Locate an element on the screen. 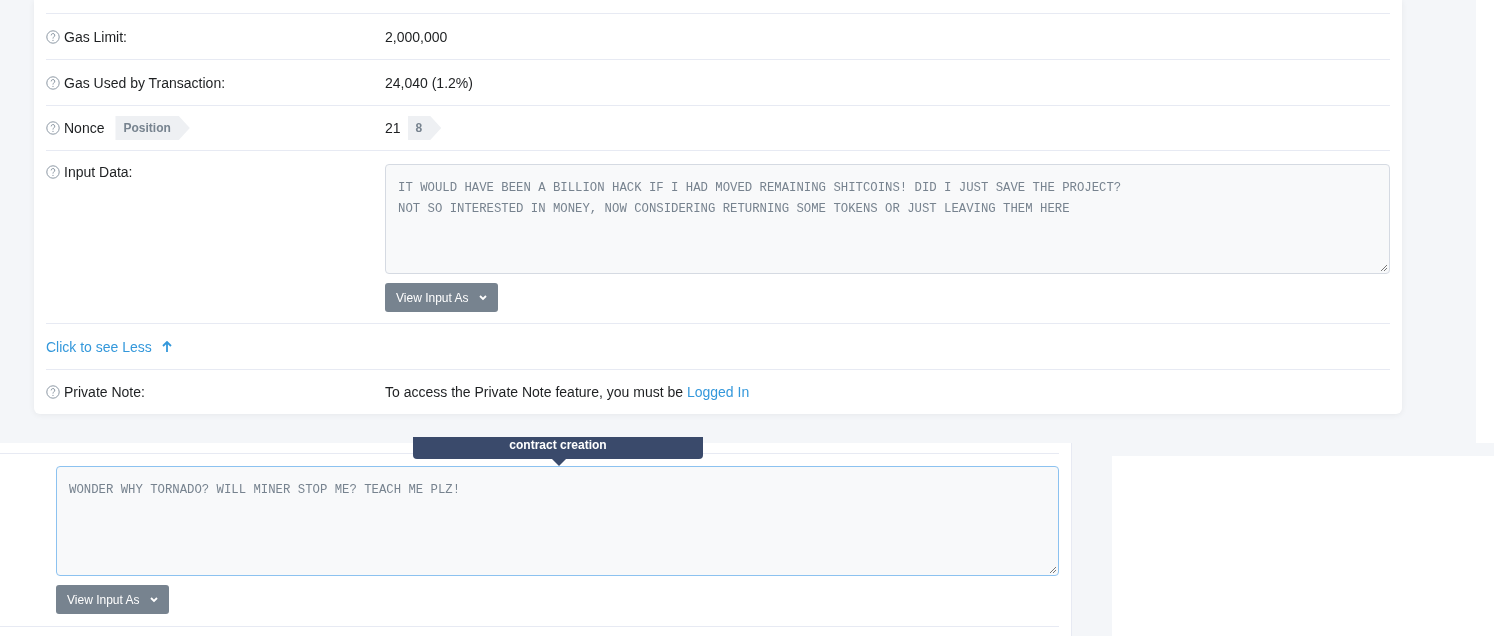  private-note-text: To access the Private Note feature, you must be Logged In is located at coordinates (567, 392).